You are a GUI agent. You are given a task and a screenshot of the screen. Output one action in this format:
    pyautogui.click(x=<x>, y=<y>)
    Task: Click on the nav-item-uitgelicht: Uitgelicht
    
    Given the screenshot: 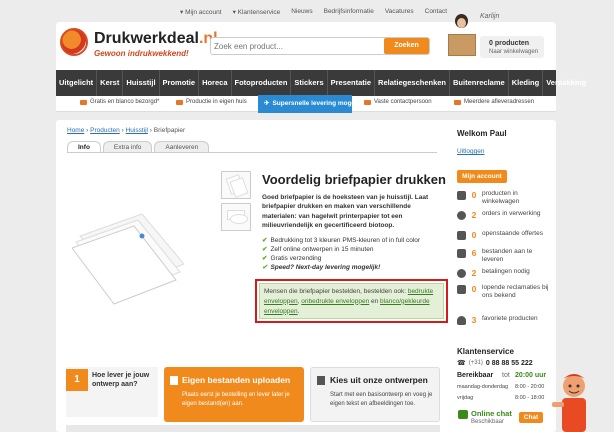 What is the action you would take?
    pyautogui.click(x=77, y=83)
    